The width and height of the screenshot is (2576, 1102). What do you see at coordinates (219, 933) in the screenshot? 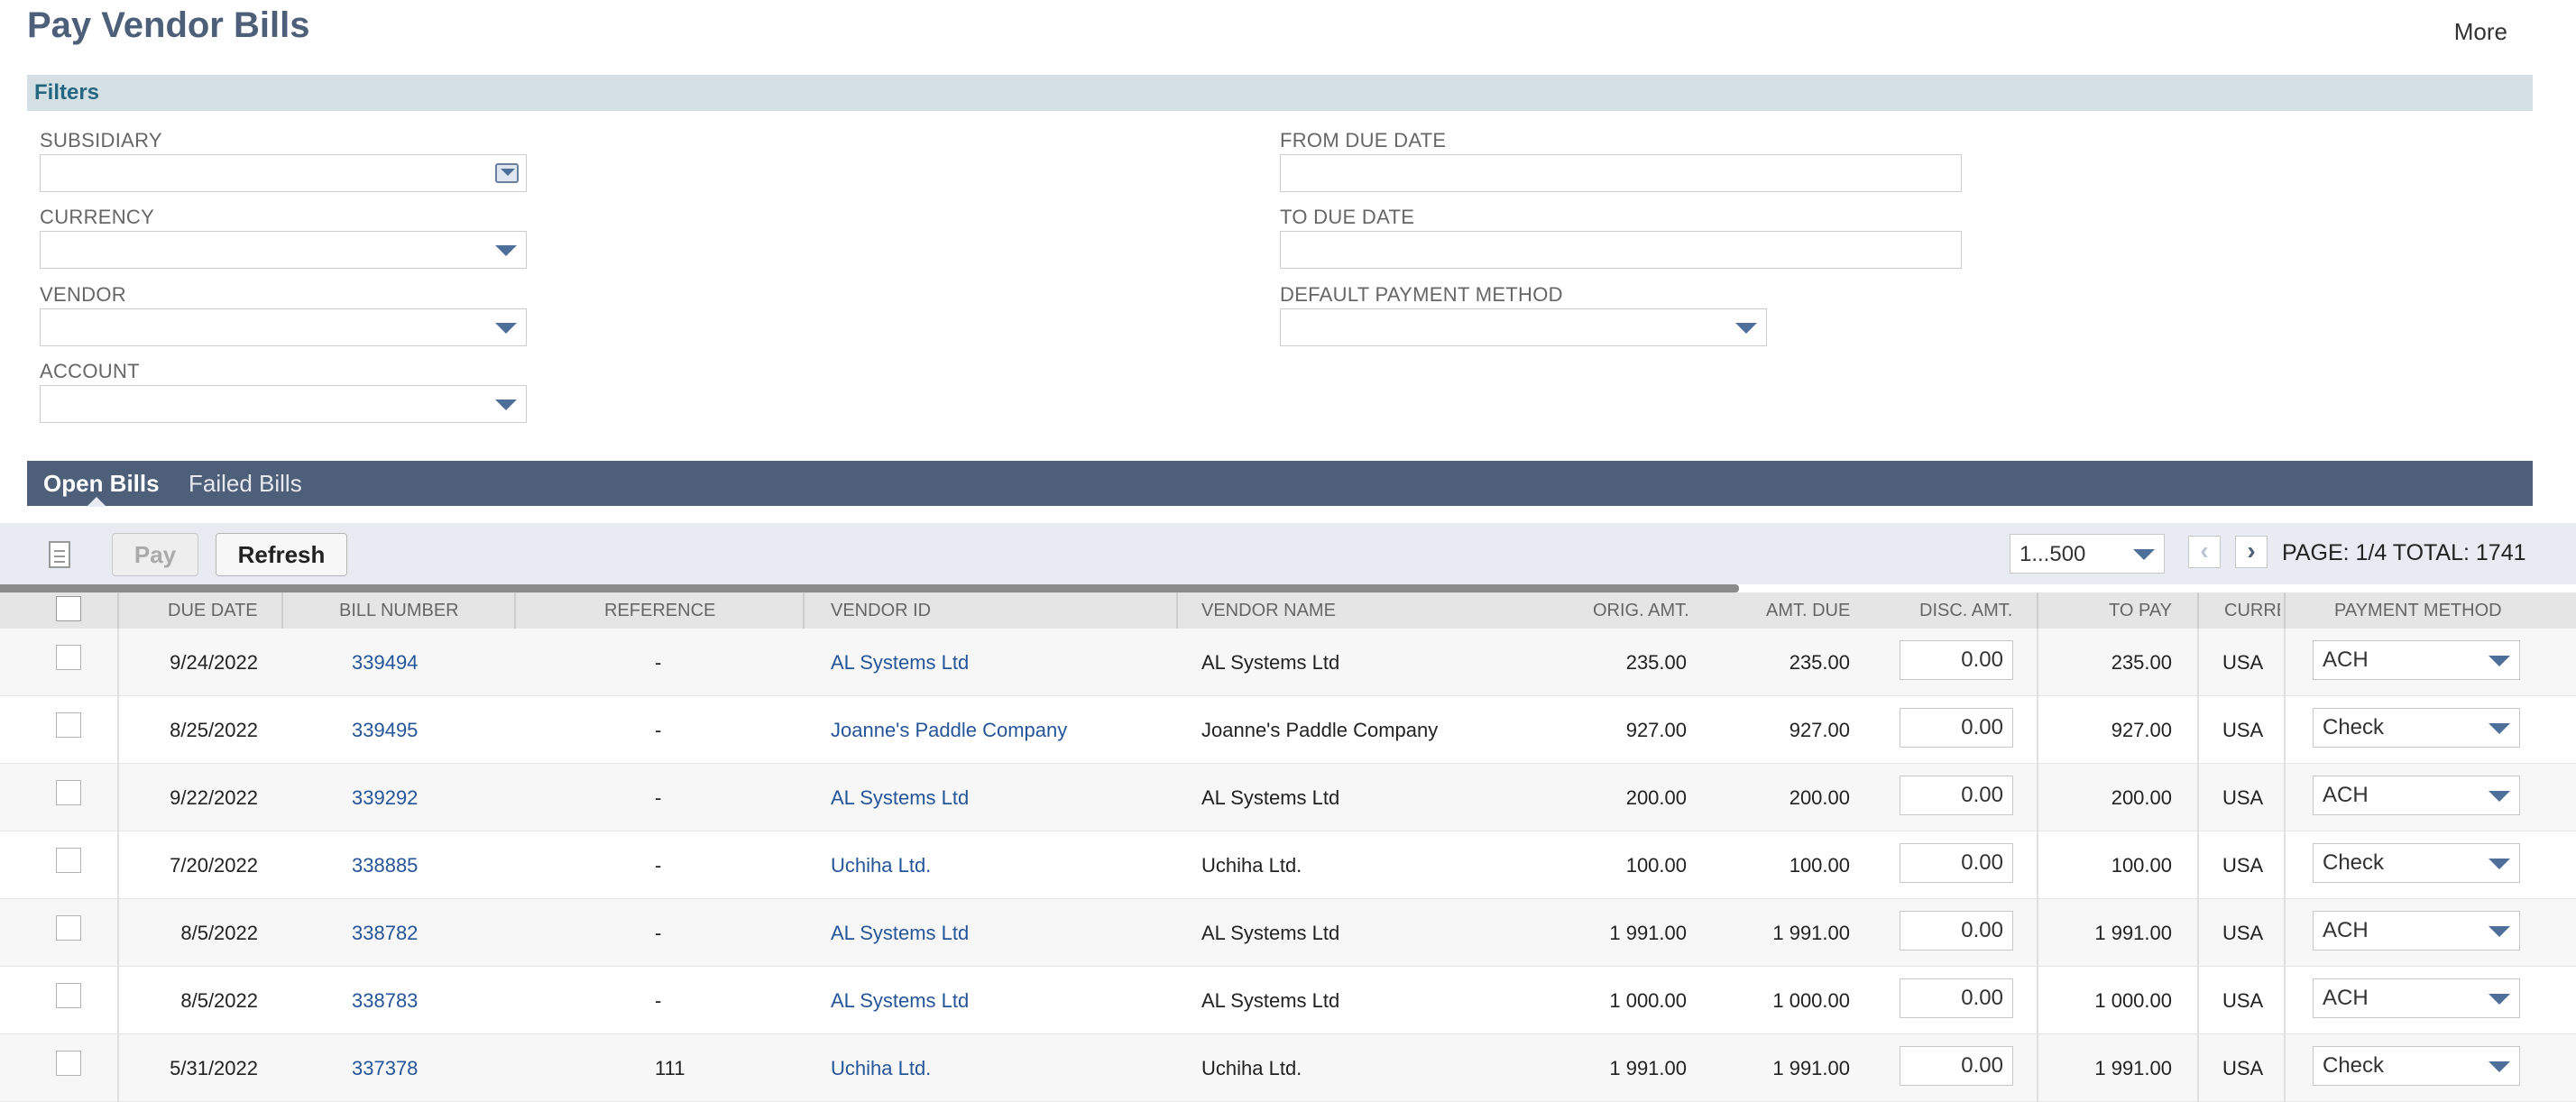
I see `due-date-cell: 8/5/2022` at bounding box center [219, 933].